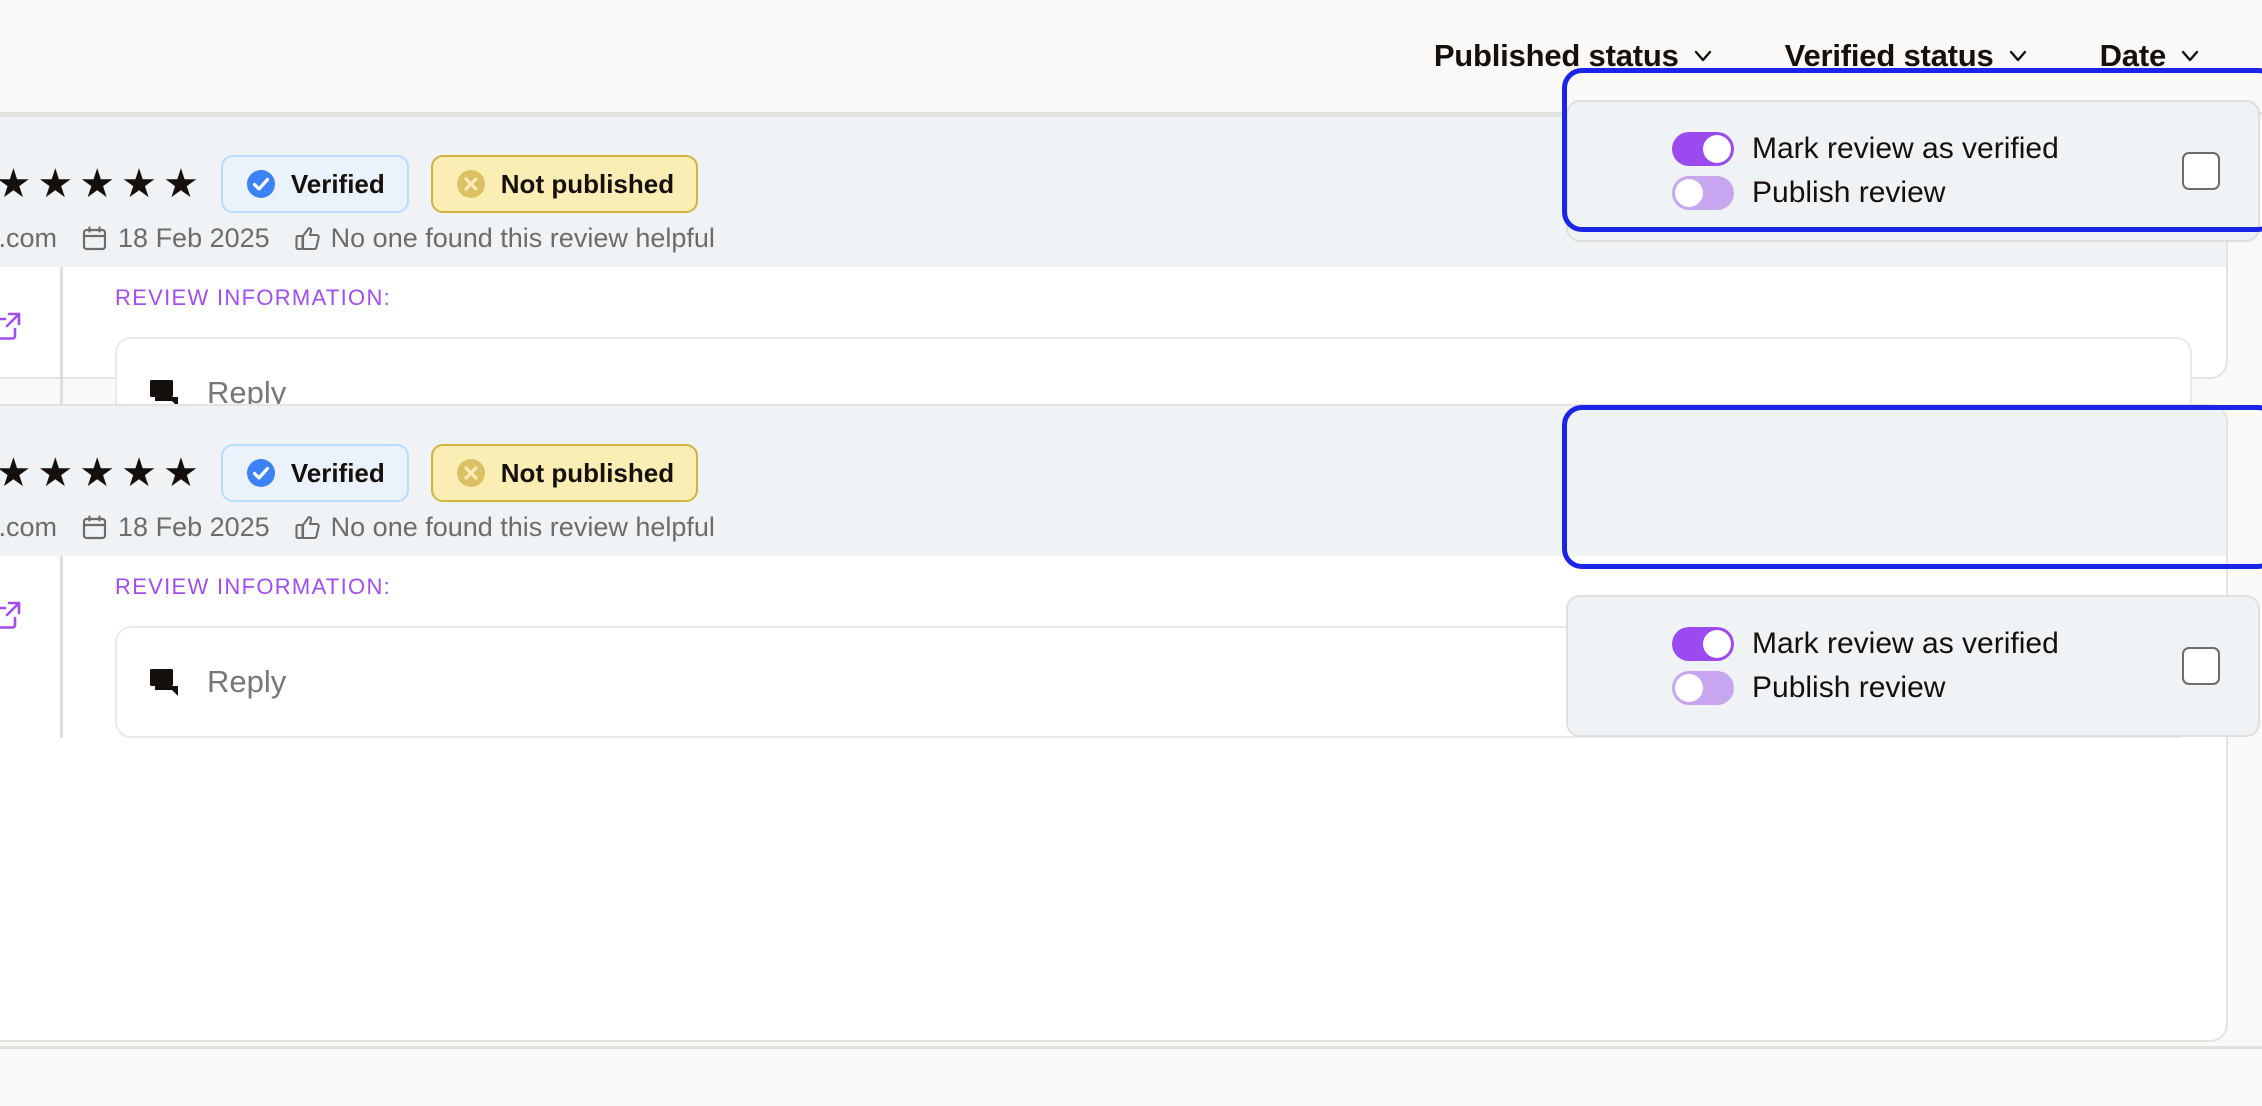  I want to click on filter-published-status-label: Published status, so click(1556, 55).